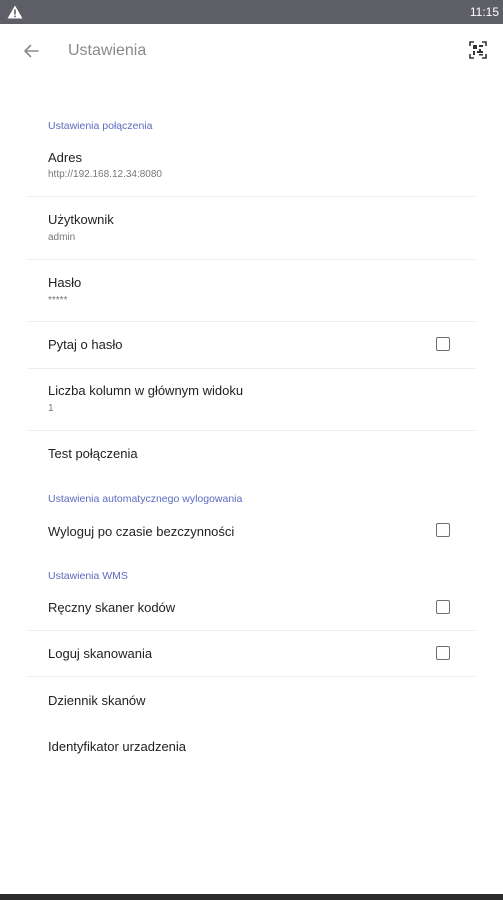 This screenshot has width=503, height=900. What do you see at coordinates (97, 700) in the screenshot?
I see `setting-scan-log-title: Dziennik skanów` at bounding box center [97, 700].